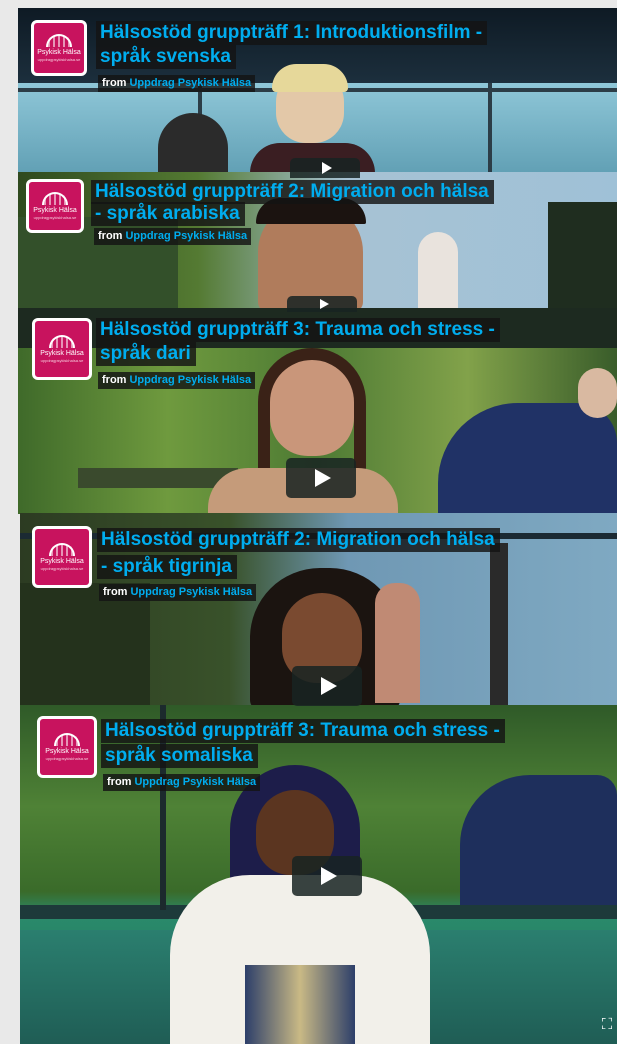 The image size is (617, 1044). Describe the element at coordinates (166, 57) in the screenshot. I see `video-title-1-line-2: språk svenska` at that location.